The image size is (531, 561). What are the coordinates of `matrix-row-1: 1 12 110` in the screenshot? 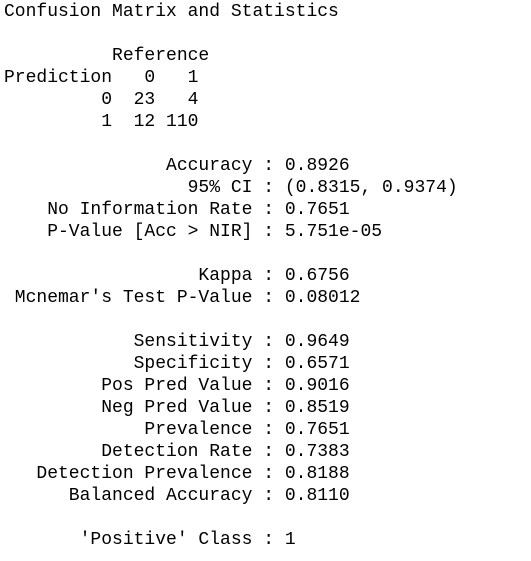 It's located at (101, 122).